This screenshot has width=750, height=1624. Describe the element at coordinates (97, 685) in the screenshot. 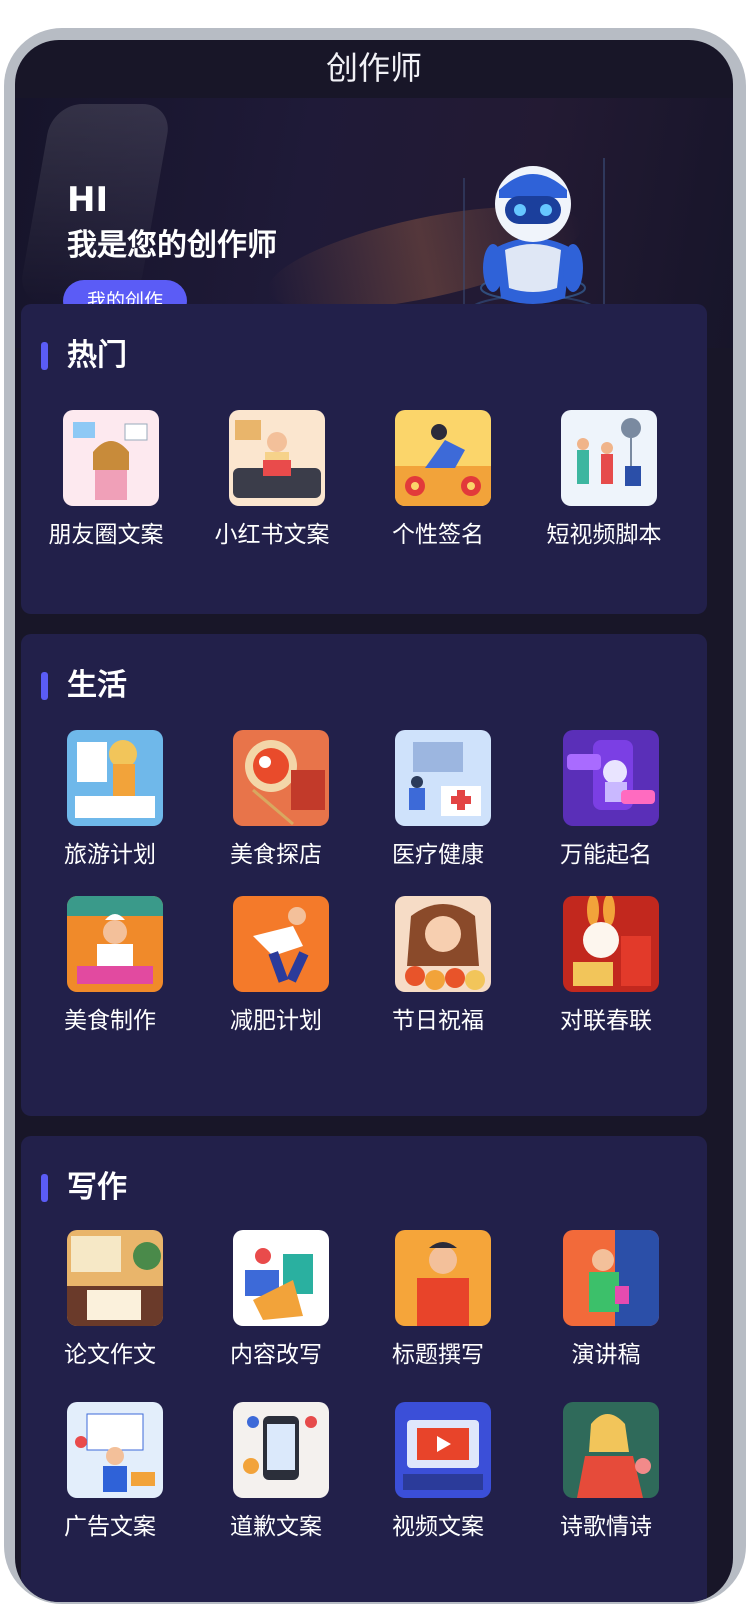

I see `section-title: 生活` at that location.